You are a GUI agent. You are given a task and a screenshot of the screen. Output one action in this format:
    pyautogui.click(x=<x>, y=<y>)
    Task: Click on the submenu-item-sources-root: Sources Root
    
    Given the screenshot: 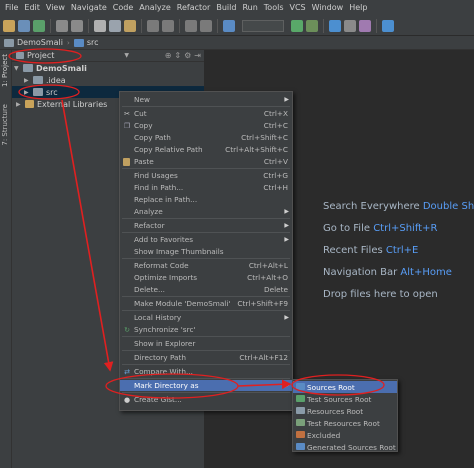 What is the action you would take?
    pyautogui.click(x=345, y=387)
    